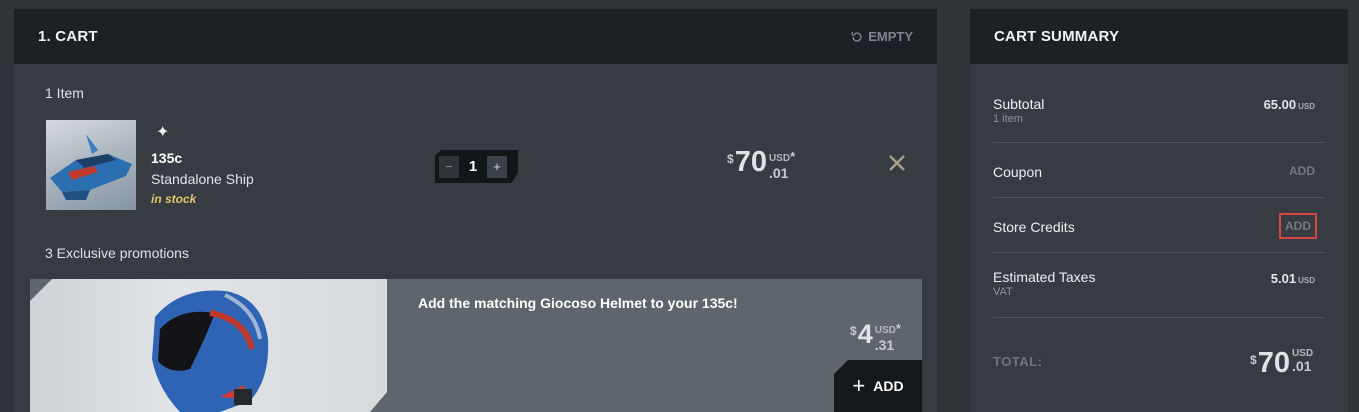 The height and width of the screenshot is (412, 1359). I want to click on store-credits-row: Store Credits ADD, so click(1159, 225).